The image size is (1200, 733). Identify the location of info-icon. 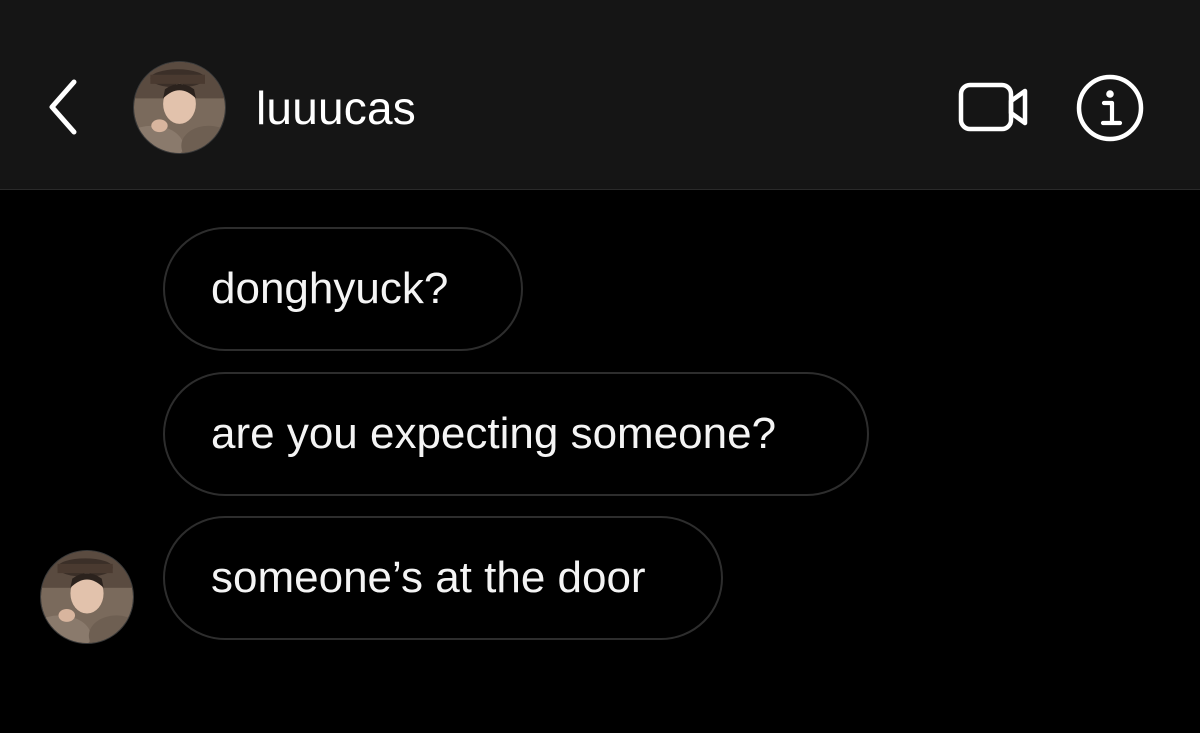
(1110, 108).